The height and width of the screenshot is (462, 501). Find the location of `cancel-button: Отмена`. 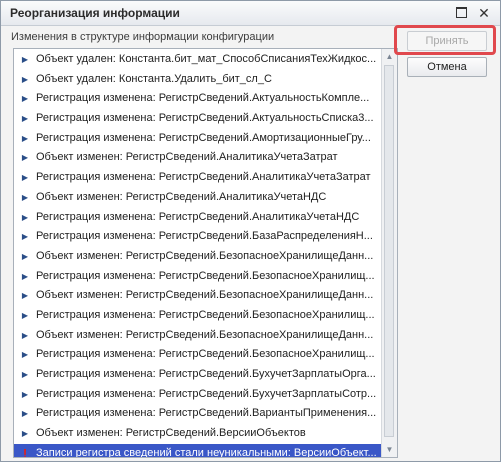

cancel-button: Отмена is located at coordinates (447, 67).